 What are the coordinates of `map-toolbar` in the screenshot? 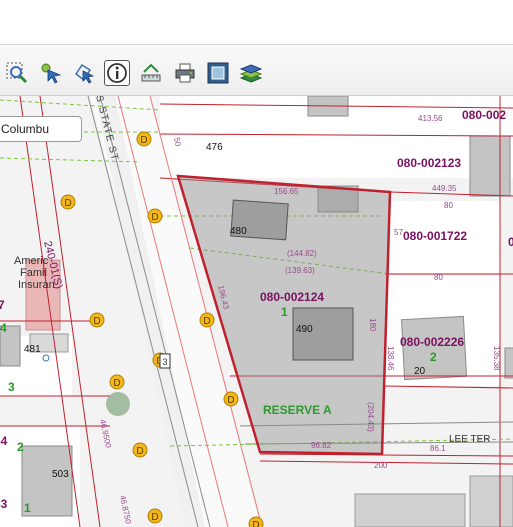 It's located at (256, 70).